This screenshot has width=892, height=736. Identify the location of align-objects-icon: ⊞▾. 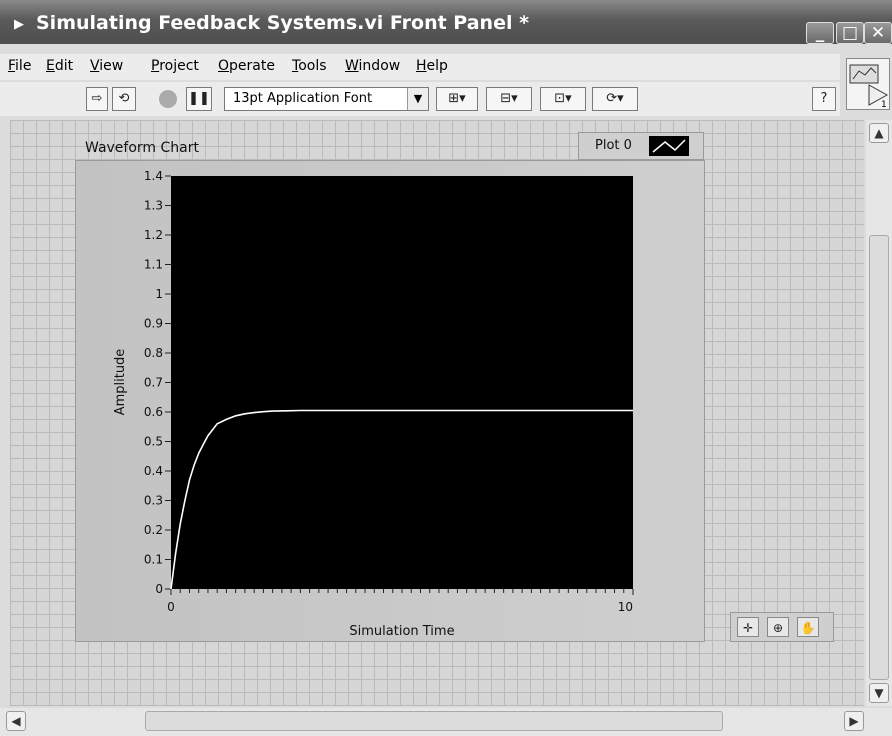
(457, 99).